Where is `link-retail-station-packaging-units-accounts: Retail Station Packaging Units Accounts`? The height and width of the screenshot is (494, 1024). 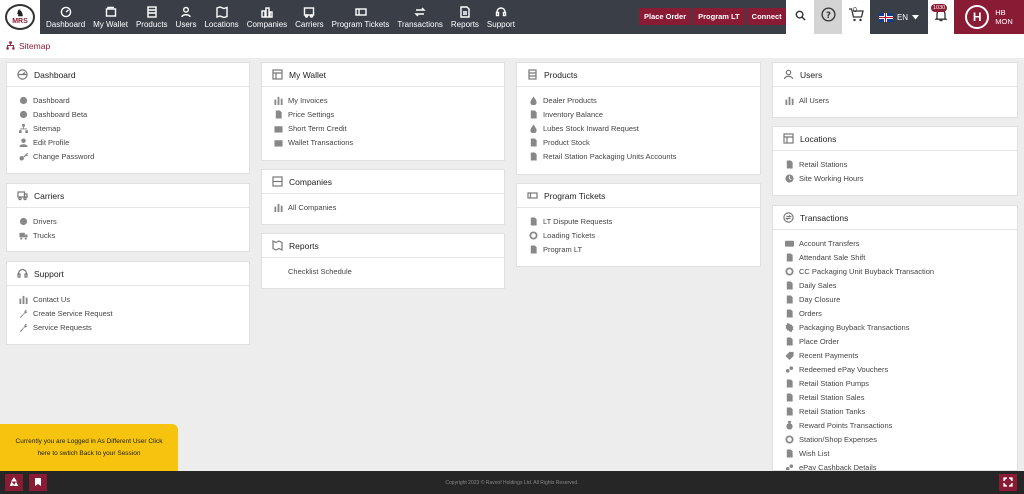
link-retail-station-packaging-units-accounts: Retail Station Packaging Units Accounts is located at coordinates (644, 156).